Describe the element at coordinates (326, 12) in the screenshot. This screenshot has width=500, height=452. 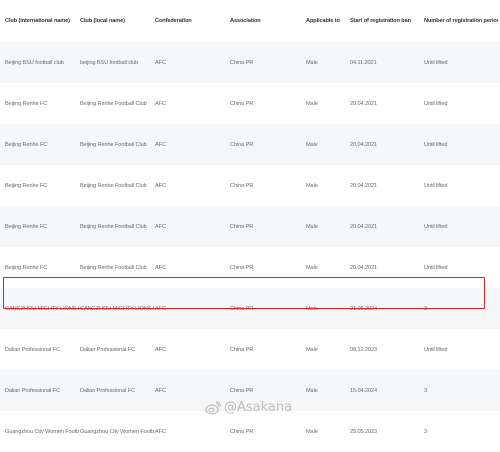
I see `header-applicable-to: Applicable to` at that location.